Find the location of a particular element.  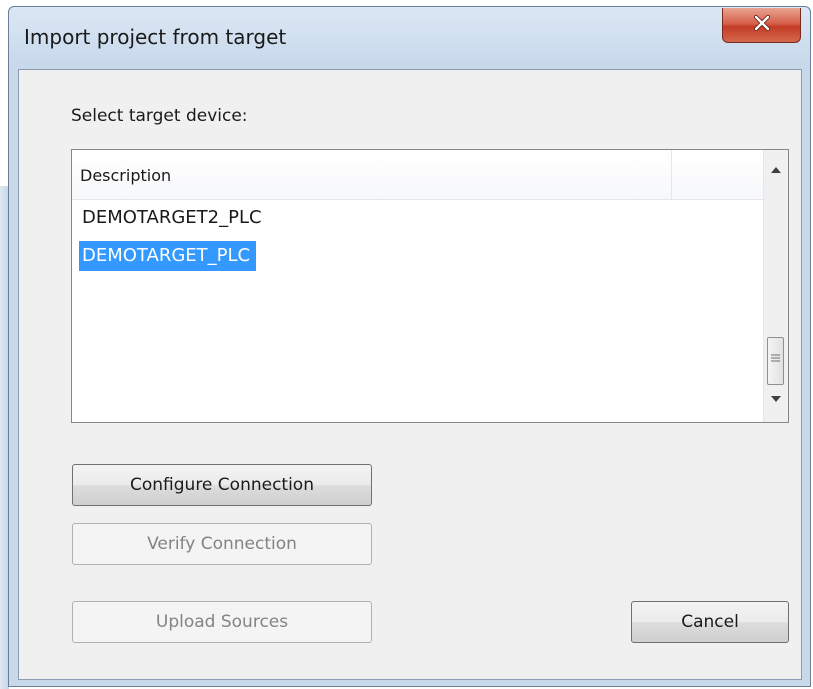

title-bar: Import project from target is located at coordinates (409, 38).